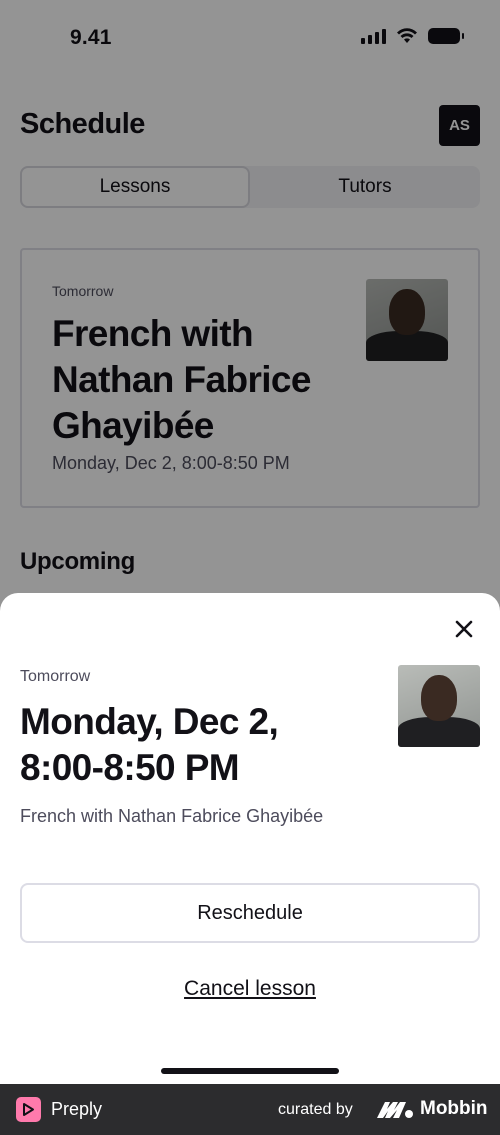 Image resolution: width=500 pixels, height=1135 pixels. What do you see at coordinates (28, 1109) in the screenshot?
I see `preply-logo-icon` at bounding box center [28, 1109].